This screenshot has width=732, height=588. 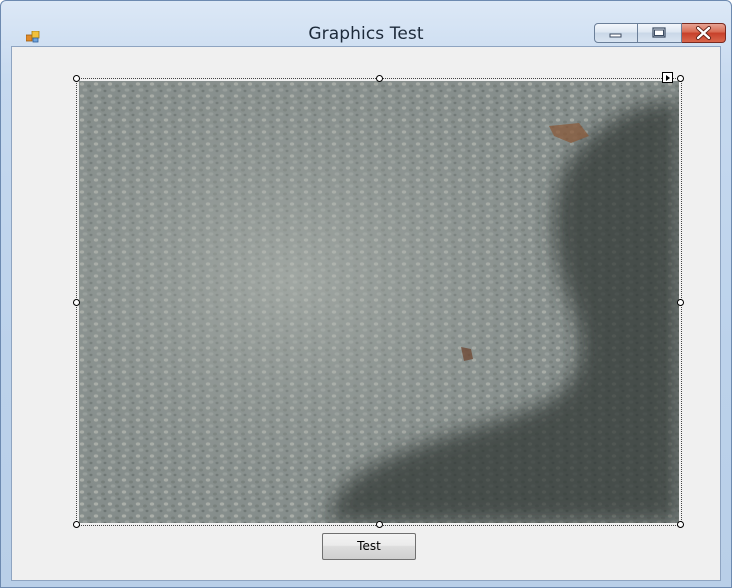 What do you see at coordinates (76, 78) in the screenshot?
I see `resize-handle-top-left` at bounding box center [76, 78].